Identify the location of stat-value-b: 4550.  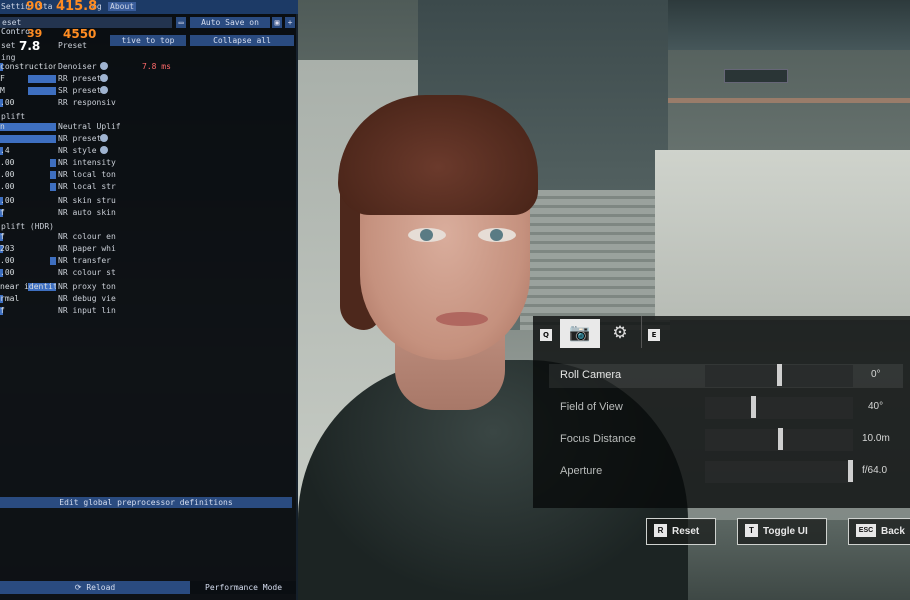
(80, 34).